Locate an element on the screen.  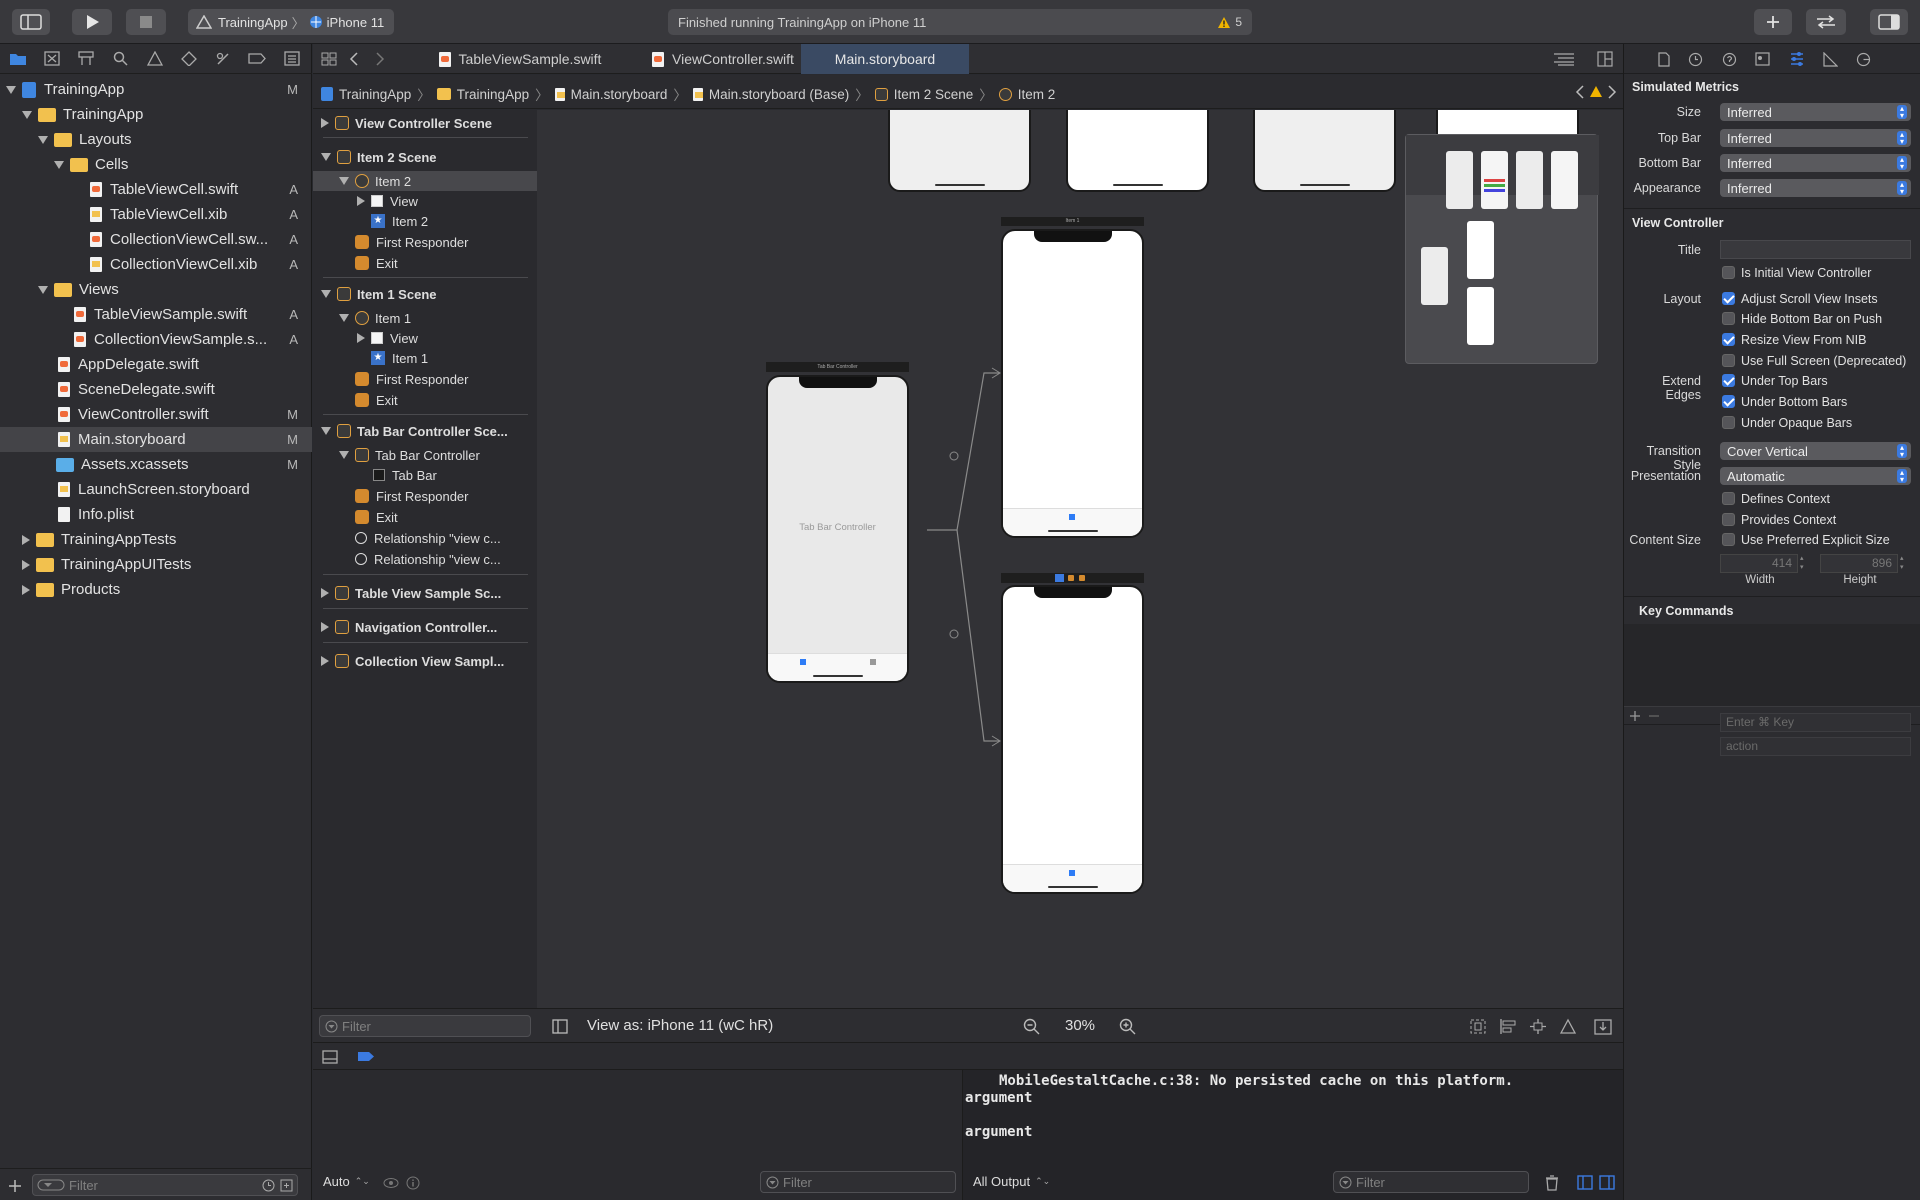
top-bar-popup: Inferred ▴ ▾ is located at coordinates (1815, 138).